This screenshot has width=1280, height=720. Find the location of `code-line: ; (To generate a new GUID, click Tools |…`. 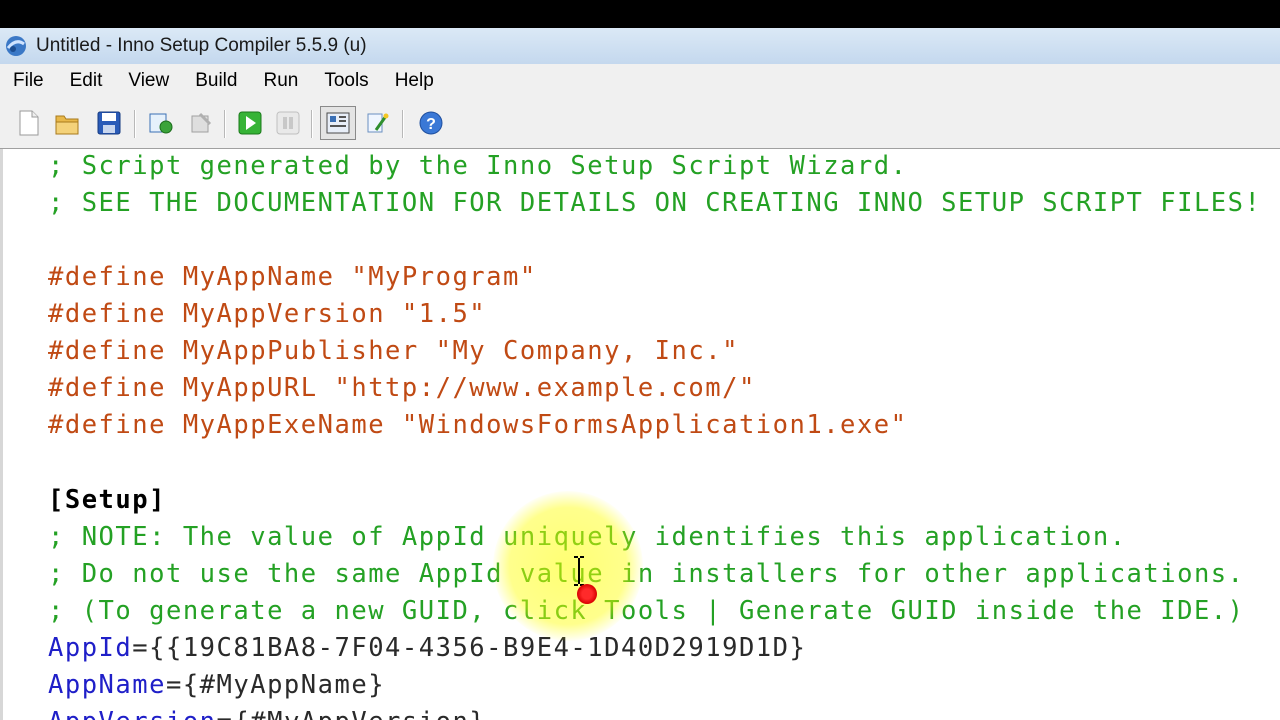

code-line: ; (To generate a new GUID, click Tools |… is located at coordinates (646, 611).